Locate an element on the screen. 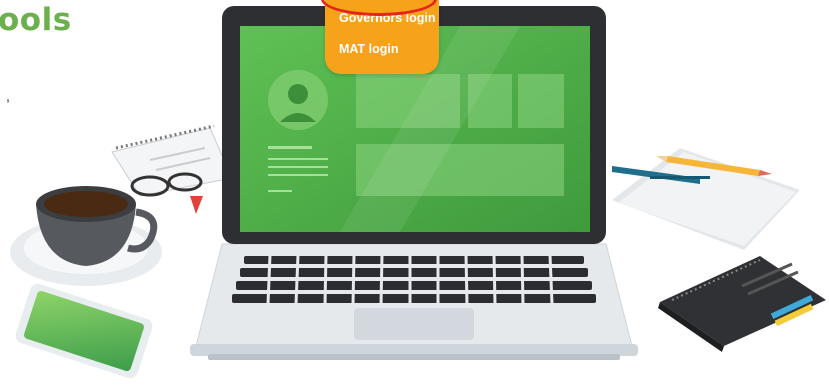 This screenshot has width=829, height=391. coffee-cup-icon is located at coordinates (86, 236).